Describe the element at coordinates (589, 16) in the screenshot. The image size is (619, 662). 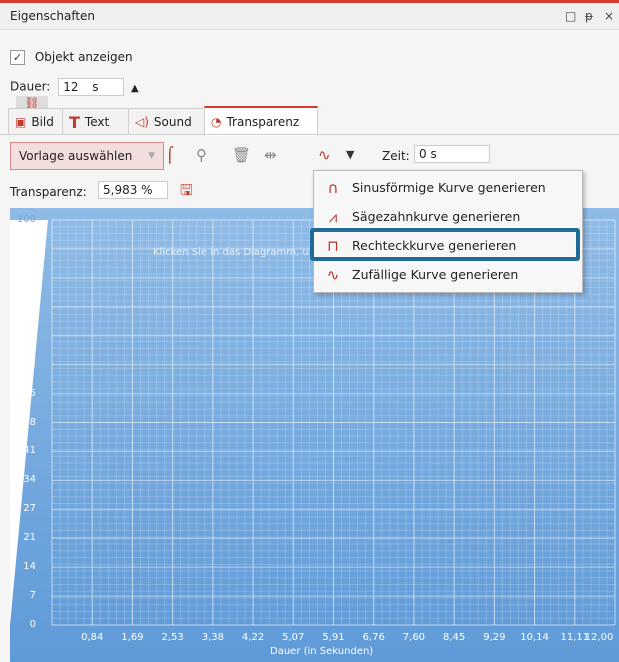
I see `pin-icon: ᵽ` at that location.